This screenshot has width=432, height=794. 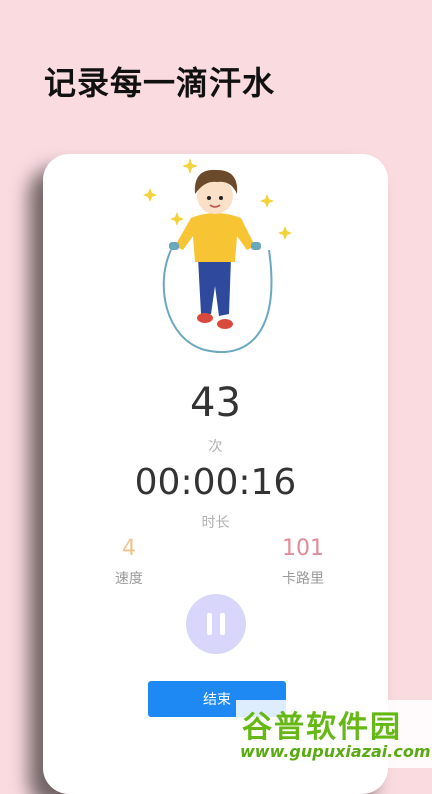 What do you see at coordinates (303, 579) in the screenshot?
I see `calories-label: 卡路里` at bounding box center [303, 579].